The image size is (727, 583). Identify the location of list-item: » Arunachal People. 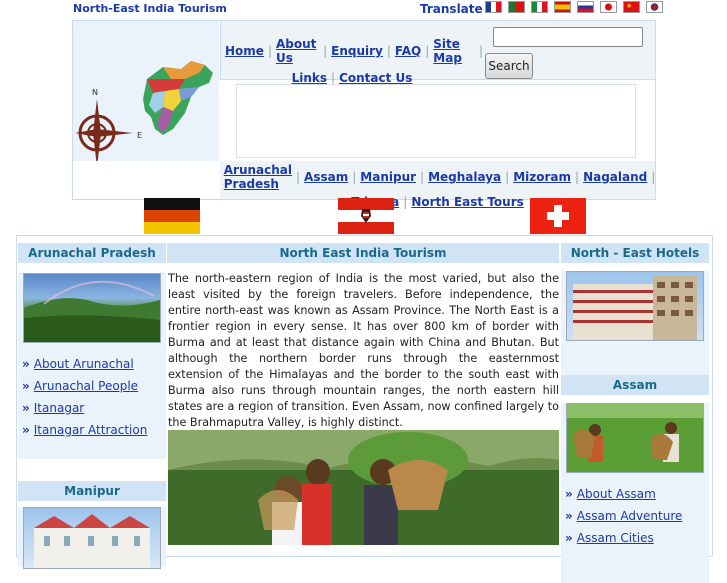
(80, 386).